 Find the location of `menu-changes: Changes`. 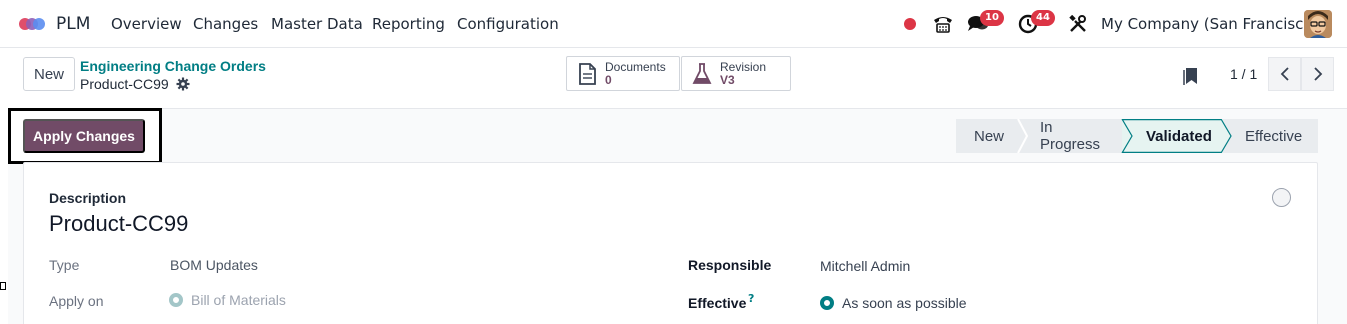

menu-changes: Changes is located at coordinates (225, 24).